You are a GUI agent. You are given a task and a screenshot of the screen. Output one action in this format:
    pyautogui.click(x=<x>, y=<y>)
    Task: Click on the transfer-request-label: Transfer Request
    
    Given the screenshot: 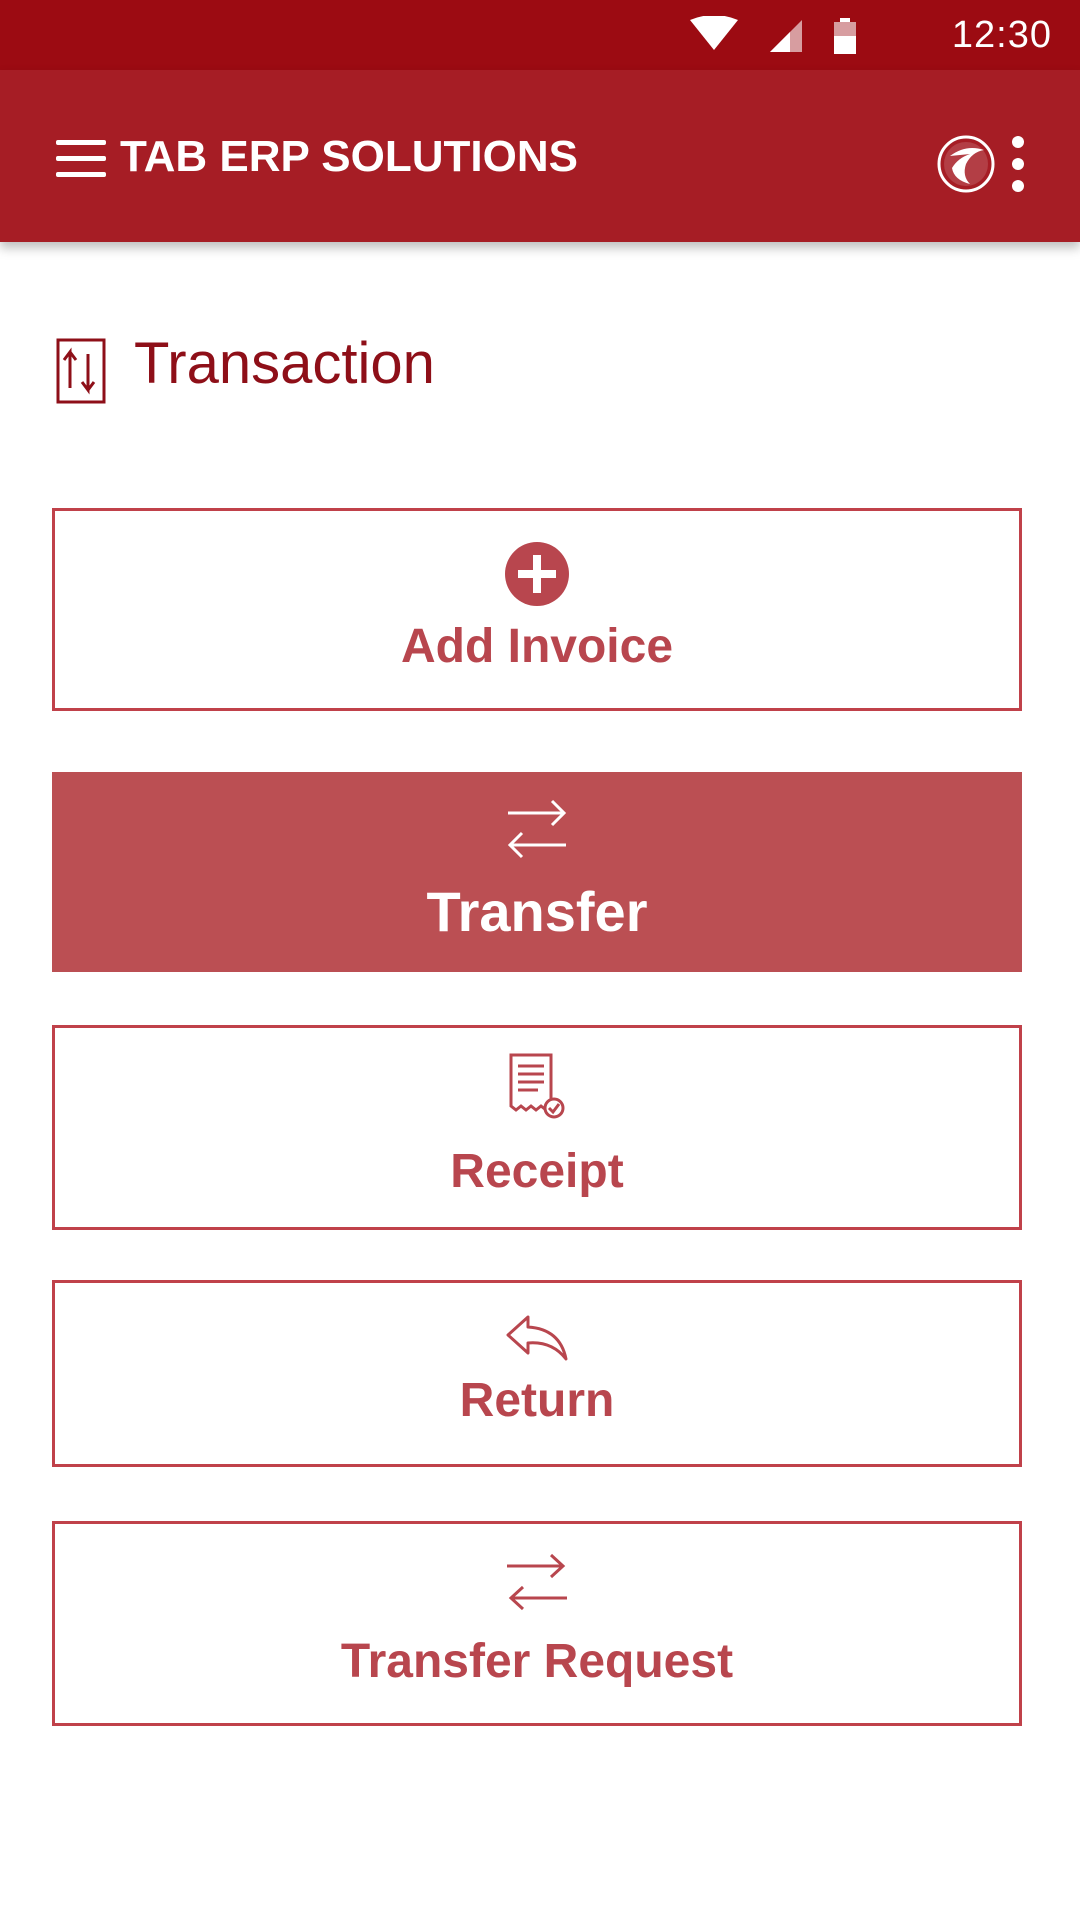 What is the action you would take?
    pyautogui.click(x=537, y=1661)
    